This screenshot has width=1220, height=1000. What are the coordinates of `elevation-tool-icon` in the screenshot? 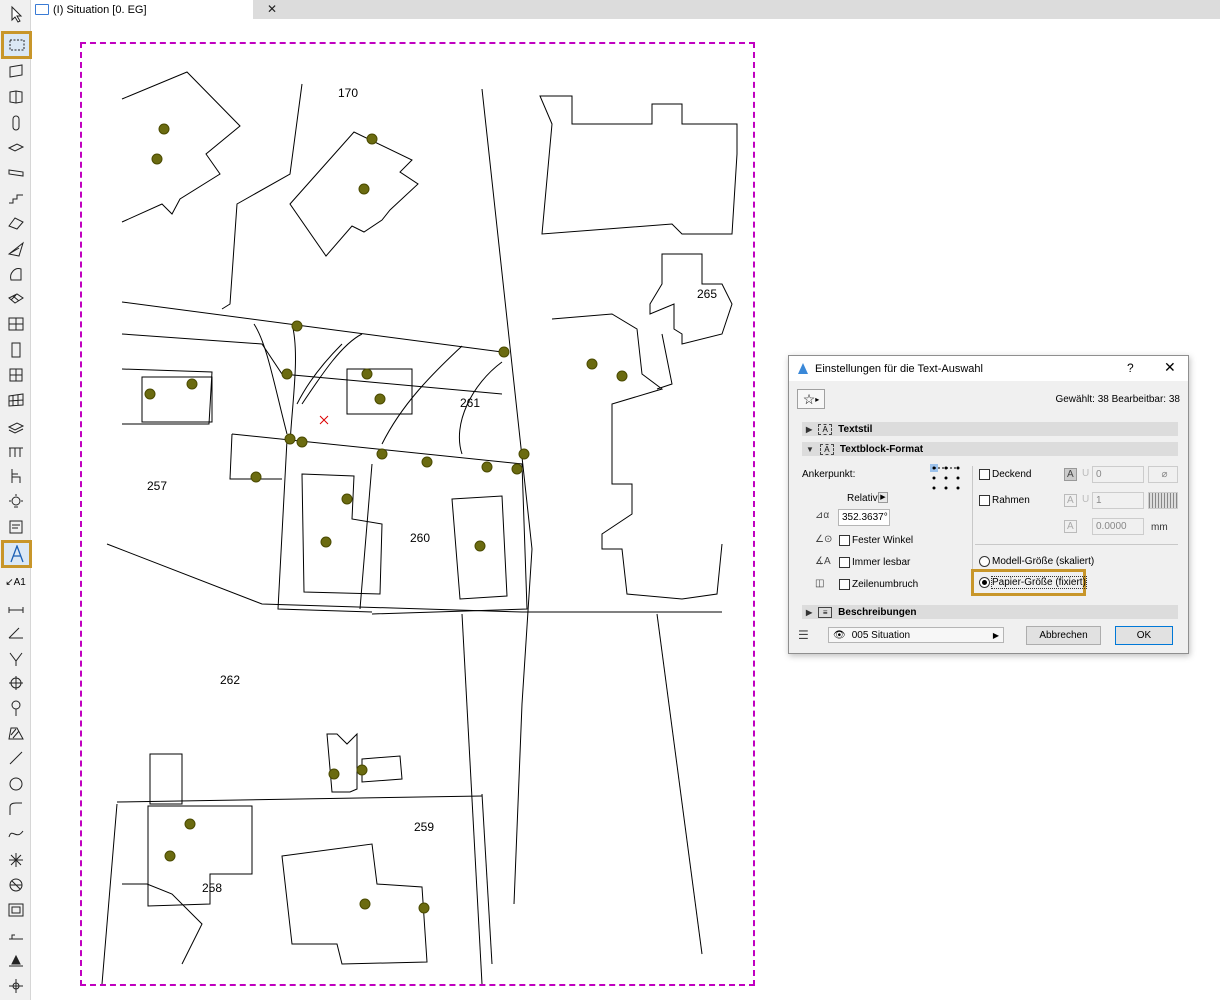 It's located at (15, 936).